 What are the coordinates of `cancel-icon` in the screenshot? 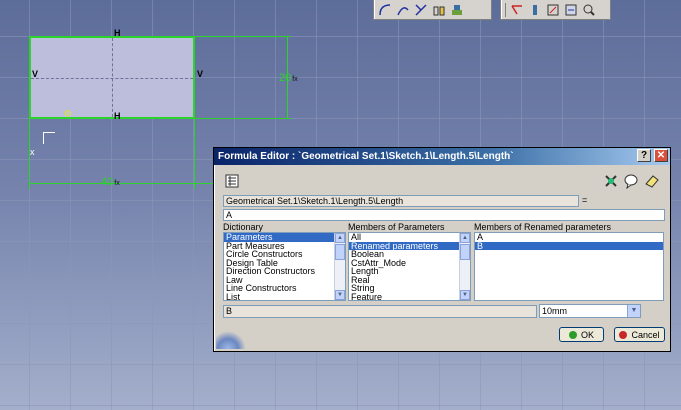 It's located at (623, 334).